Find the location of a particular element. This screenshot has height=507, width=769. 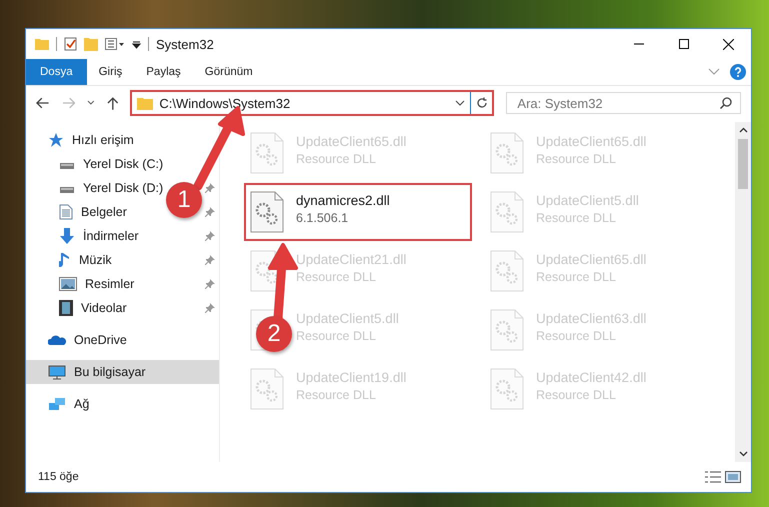

star-icon is located at coordinates (56, 140).